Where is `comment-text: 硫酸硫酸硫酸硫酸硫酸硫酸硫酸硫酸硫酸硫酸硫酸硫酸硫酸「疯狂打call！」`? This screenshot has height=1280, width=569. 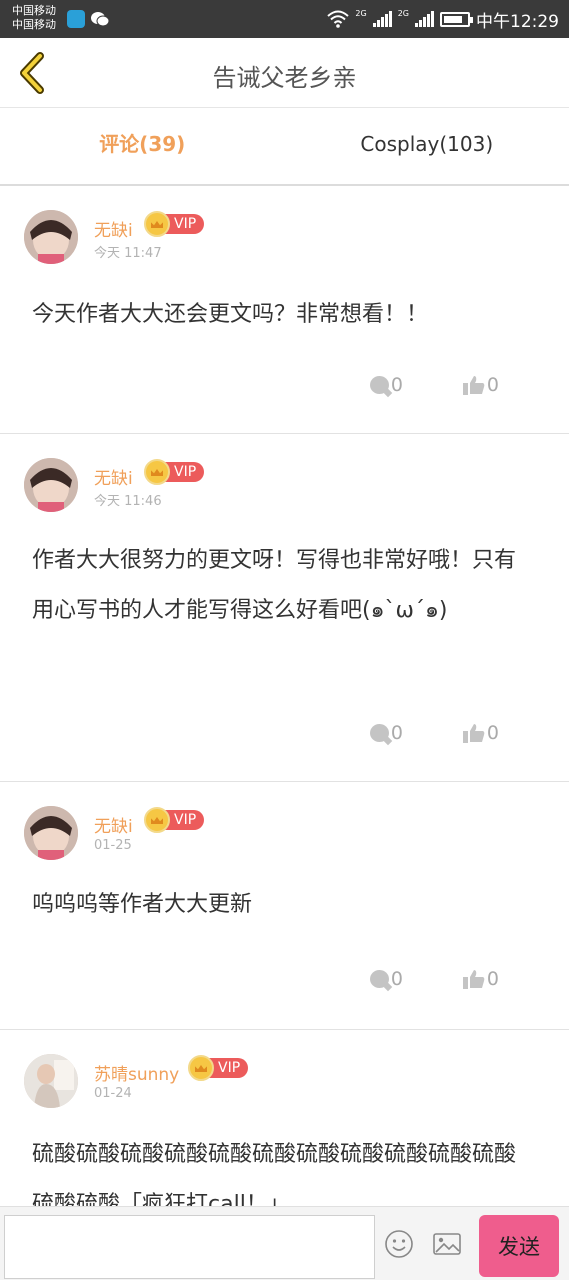
comment-text: 硫酸硫酸硫酸硫酸硫酸硫酸硫酸硫酸硫酸硫酸硫酸硫酸硫酸「疯狂打call！」 is located at coordinates (274, 1174).